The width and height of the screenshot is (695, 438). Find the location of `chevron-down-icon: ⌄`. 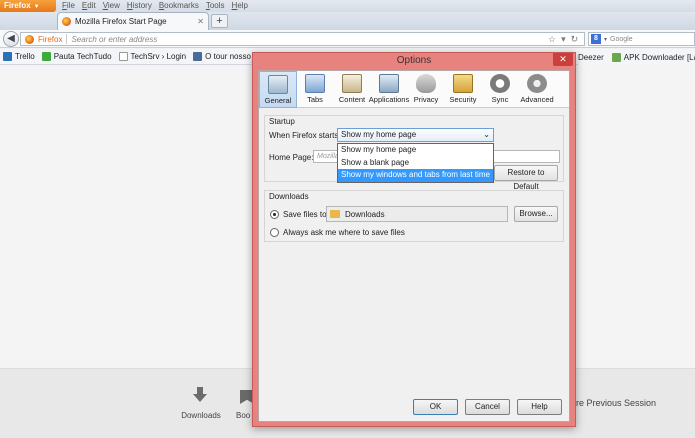

chevron-down-icon: ⌄ is located at coordinates (486, 134).